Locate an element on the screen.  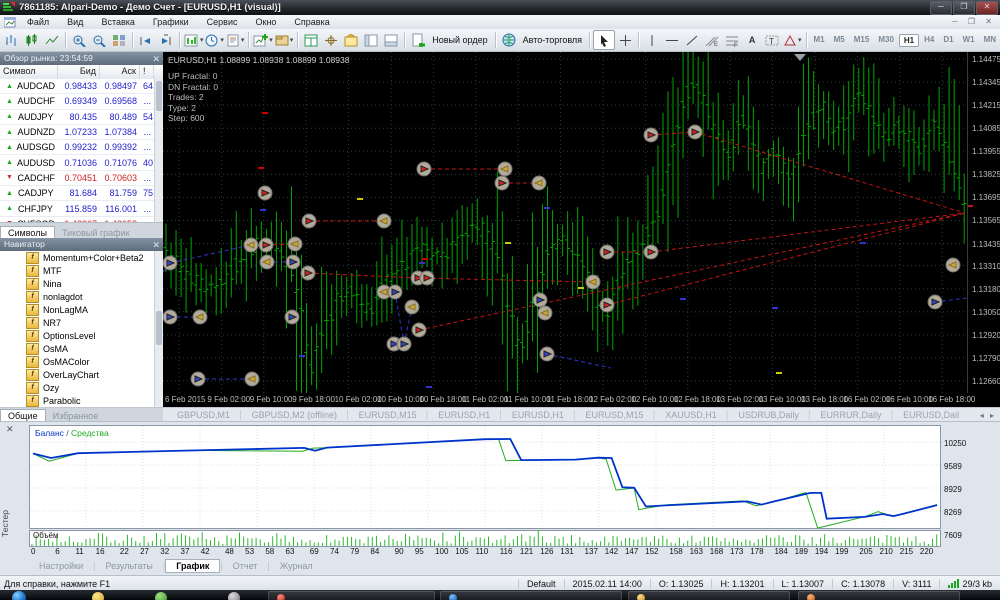
templates-icon: ▾ is located at coordinates (235, 40).